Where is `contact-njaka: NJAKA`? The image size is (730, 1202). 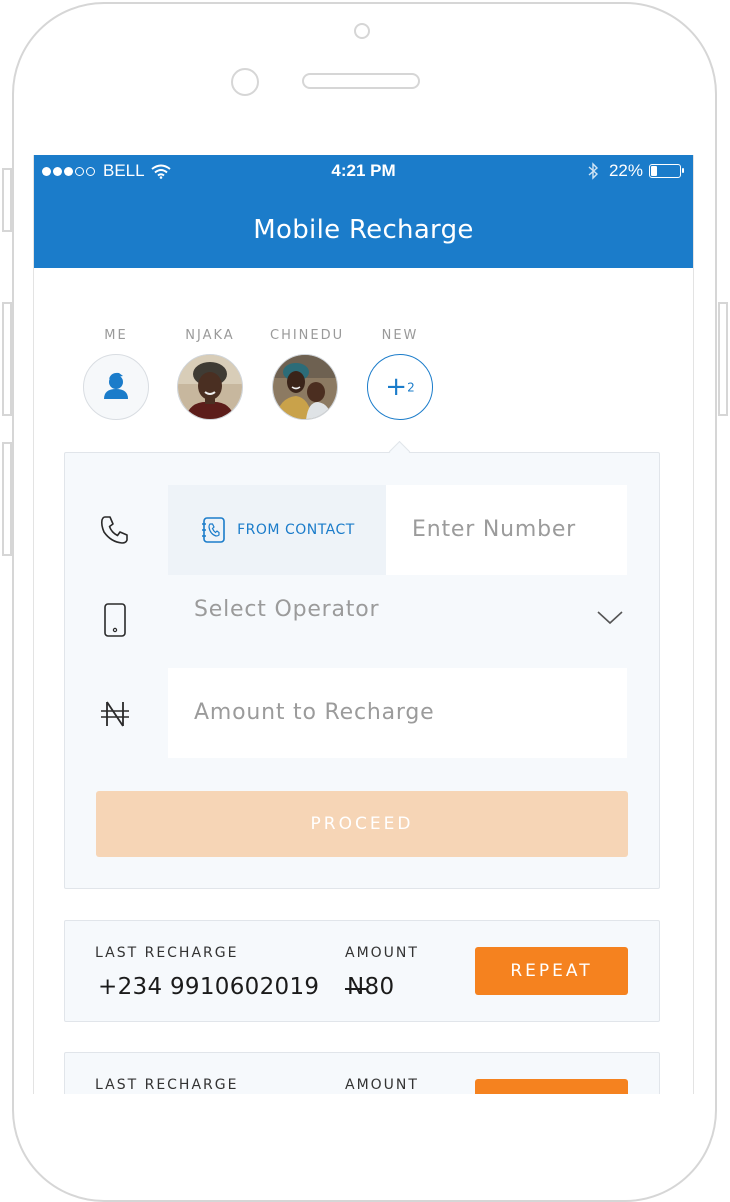 contact-njaka: NJAKA is located at coordinates (210, 374).